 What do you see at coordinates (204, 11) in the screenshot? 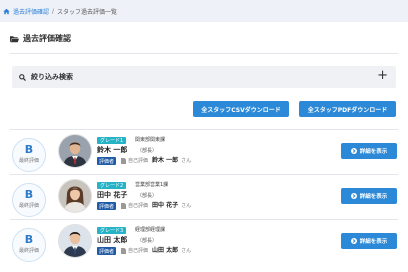
I see `breadcrumb: 過去評価確認 / スタッフ過去評価一覧` at bounding box center [204, 11].